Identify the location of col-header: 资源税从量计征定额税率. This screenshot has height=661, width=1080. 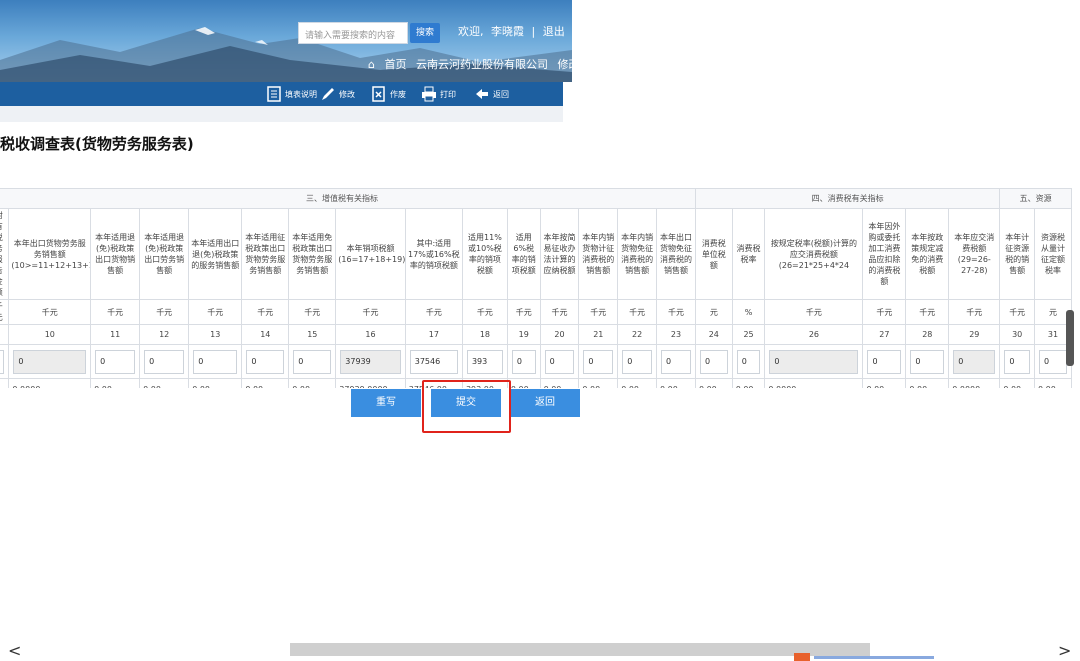
(1053, 254).